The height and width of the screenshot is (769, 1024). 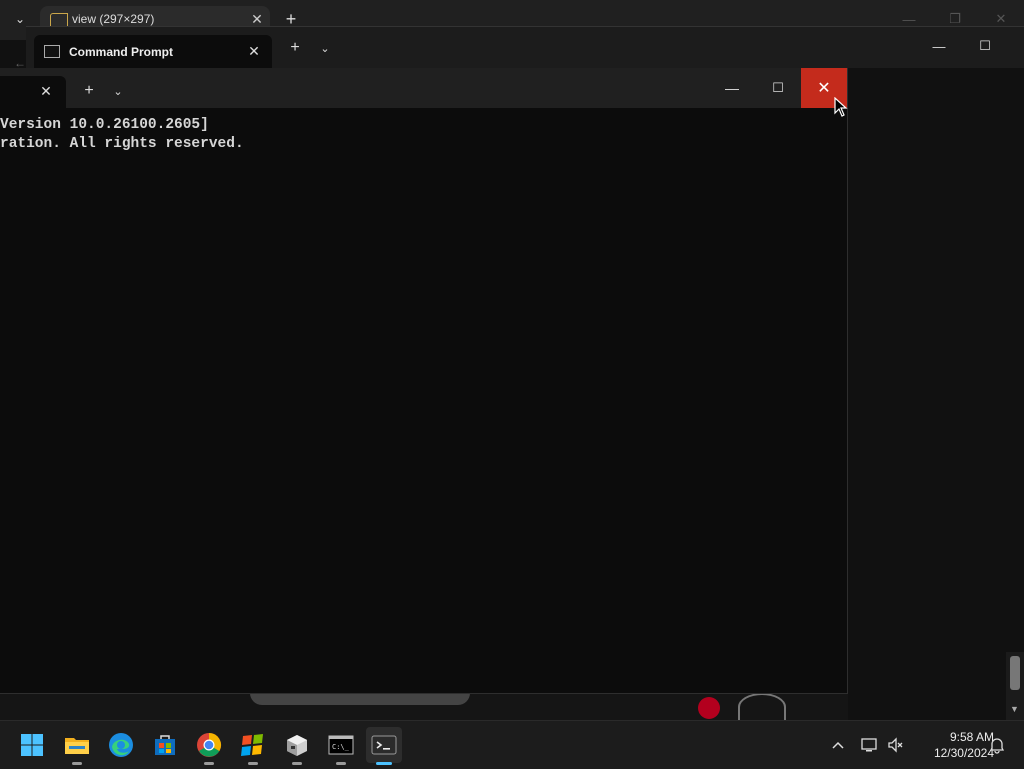 I want to click on windows-logo-icon, so click(x=32, y=745).